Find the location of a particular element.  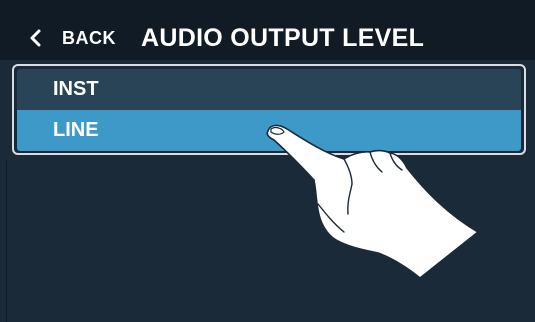

screen-edge-divider is located at coordinates (6, 241).